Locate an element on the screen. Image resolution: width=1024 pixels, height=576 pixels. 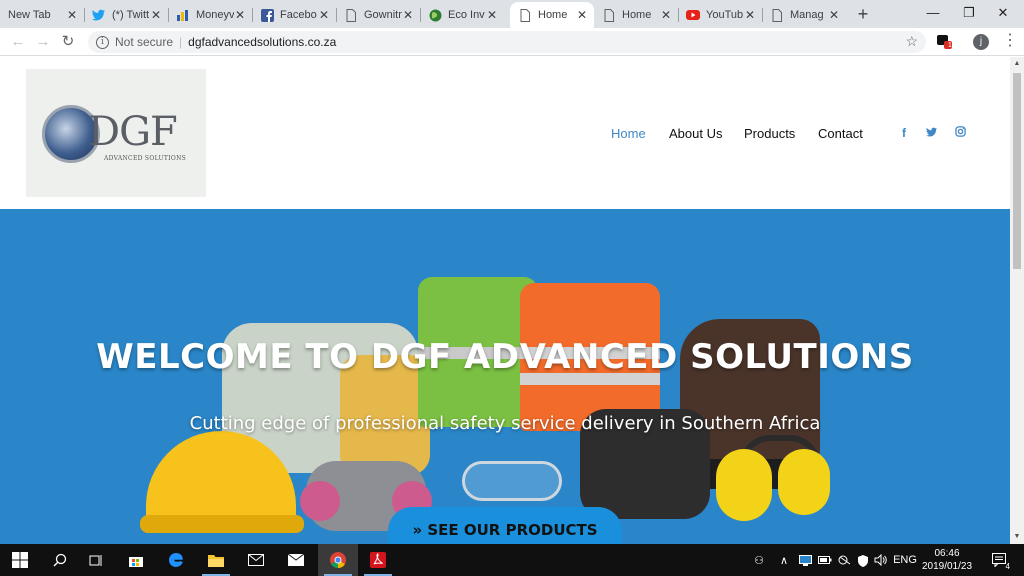
tab-home-active: Home ✕ is located at coordinates (552, 15).